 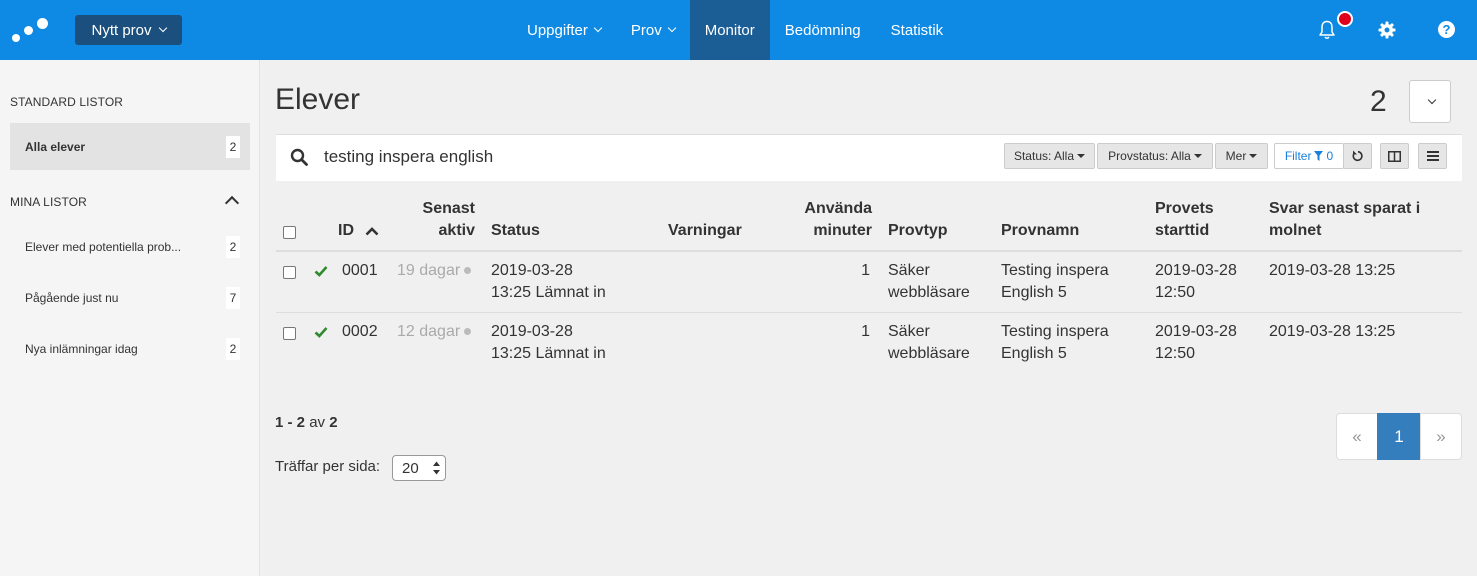 What do you see at coordinates (321, 271) in the screenshot?
I see `check-icon` at bounding box center [321, 271].